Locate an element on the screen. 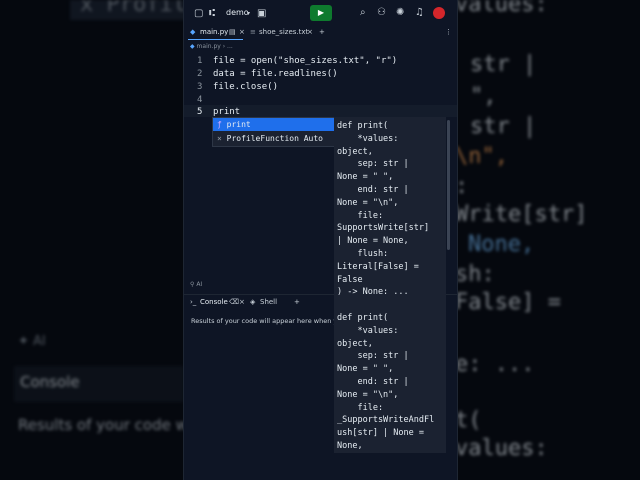 The height and width of the screenshot is (480, 640). autocomplete-item: ƒ print is located at coordinates (274, 124).